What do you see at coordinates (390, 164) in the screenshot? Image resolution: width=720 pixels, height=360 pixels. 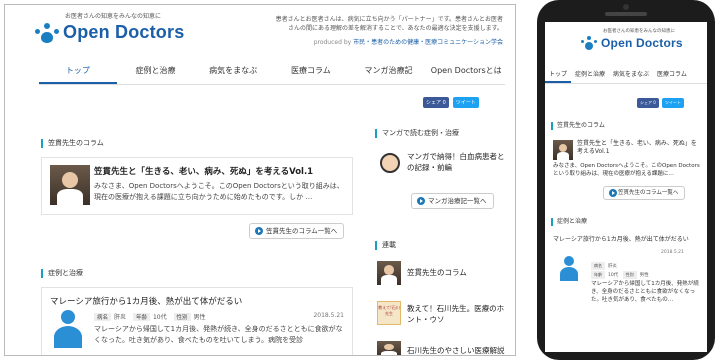 I see `manga-character-icon` at bounding box center [390, 164].